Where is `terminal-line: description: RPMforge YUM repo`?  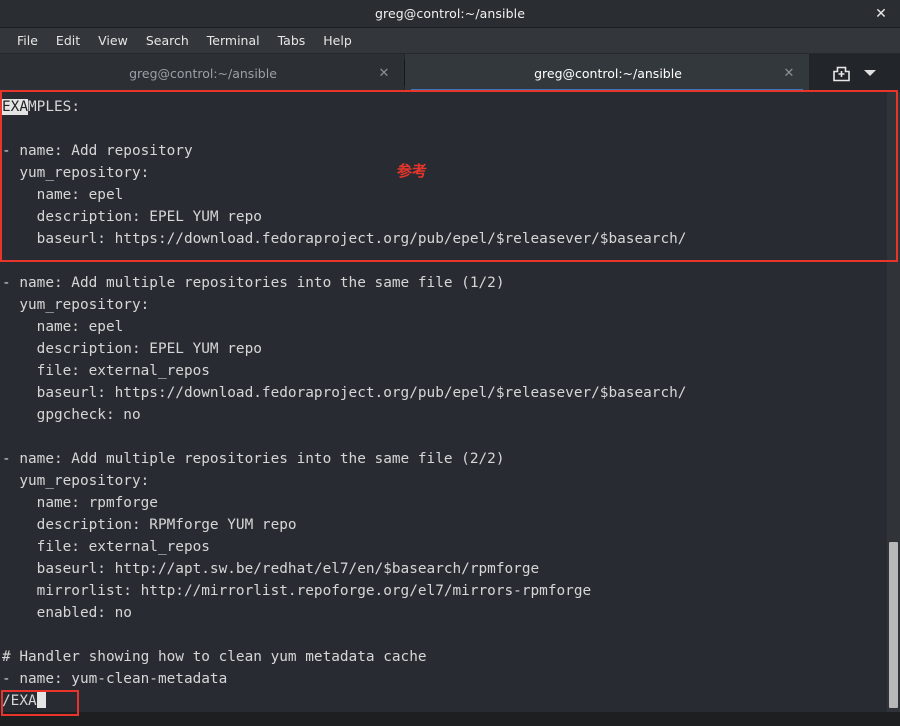 terminal-line: description: RPMforge YUM repo is located at coordinates (149, 525).